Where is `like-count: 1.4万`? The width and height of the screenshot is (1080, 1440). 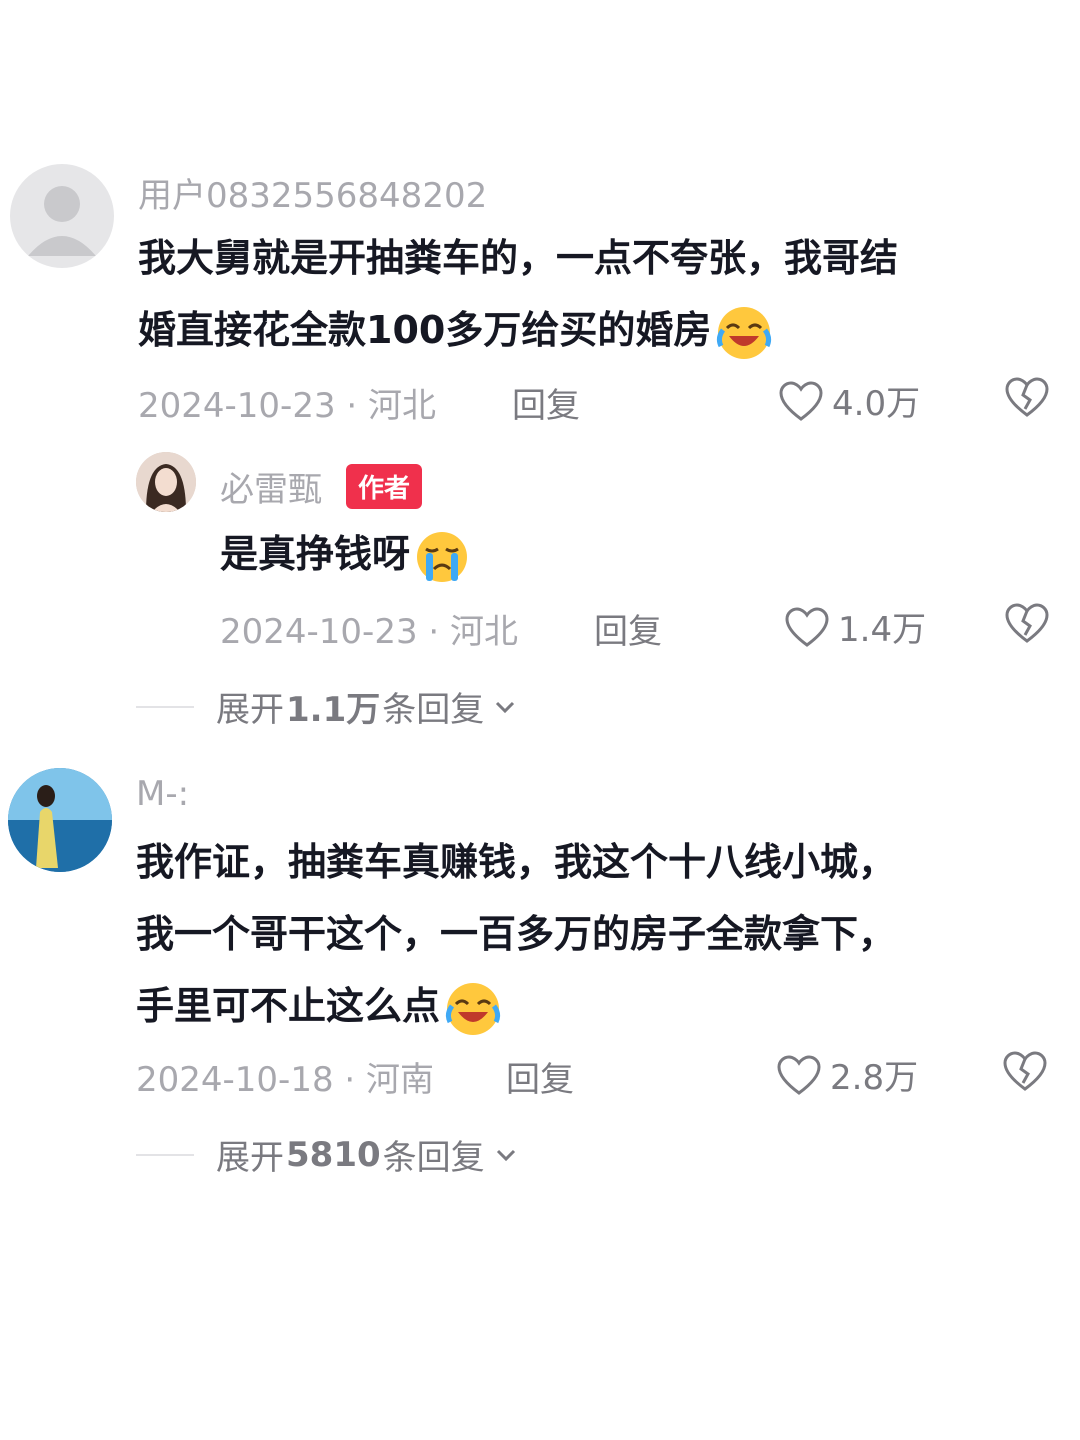 like-count: 1.4万 is located at coordinates (882, 630).